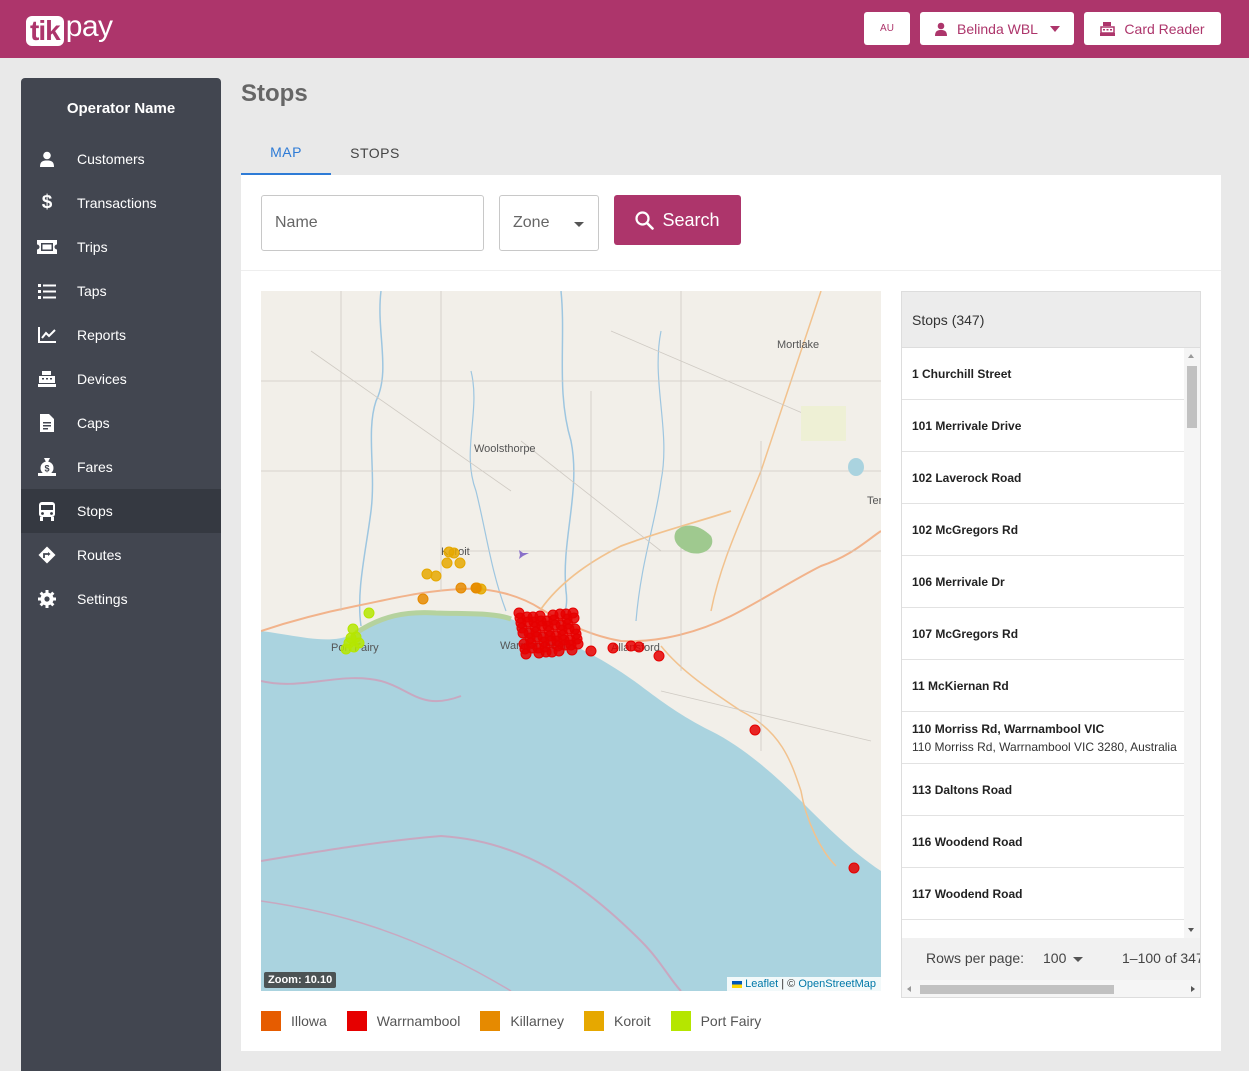  I want to click on sidebar-item-label: Fares, so click(95, 467).